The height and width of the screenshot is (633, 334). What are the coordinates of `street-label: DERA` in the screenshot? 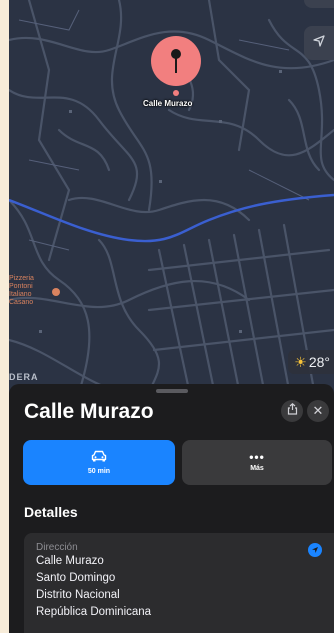 It's located at (24, 377).